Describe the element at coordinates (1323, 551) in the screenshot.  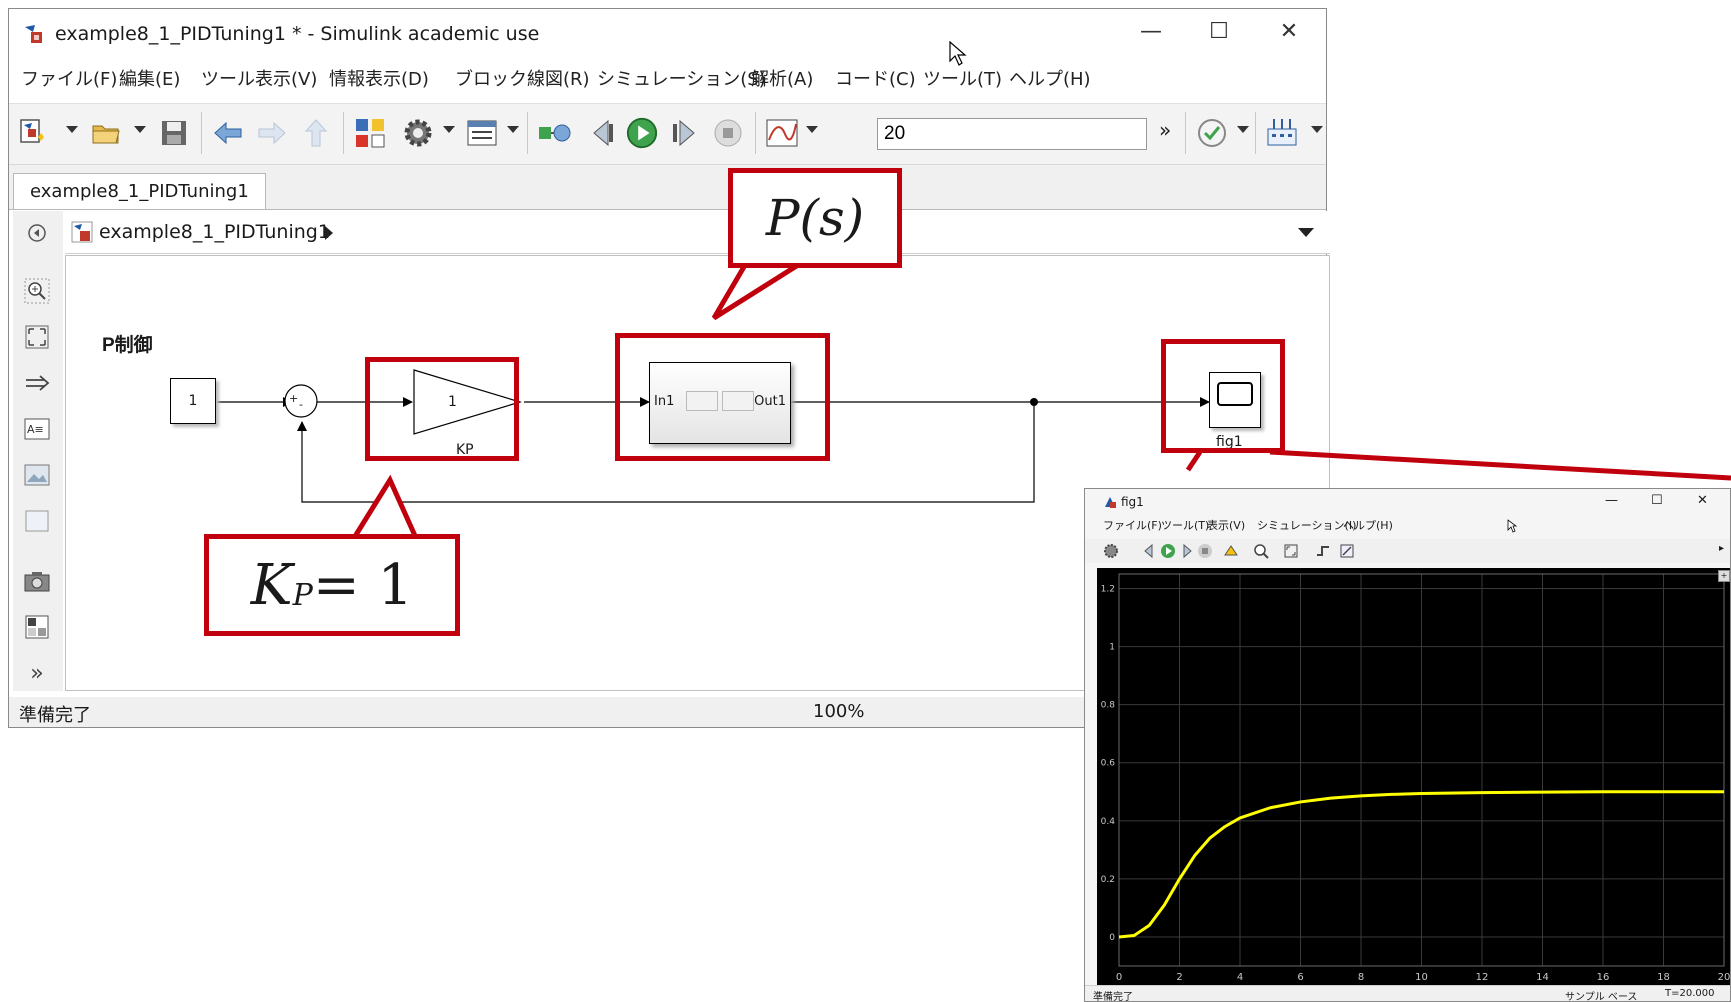
I see `scope-trigger-icon` at that location.